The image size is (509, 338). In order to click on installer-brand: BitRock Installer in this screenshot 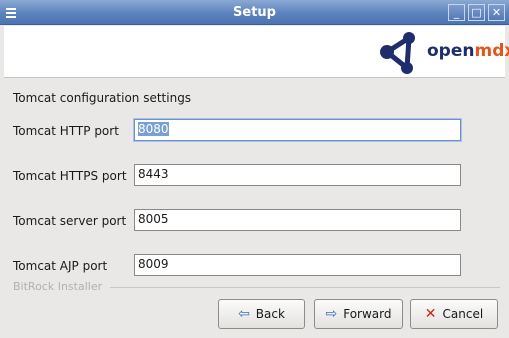, I will do `click(58, 286)`.